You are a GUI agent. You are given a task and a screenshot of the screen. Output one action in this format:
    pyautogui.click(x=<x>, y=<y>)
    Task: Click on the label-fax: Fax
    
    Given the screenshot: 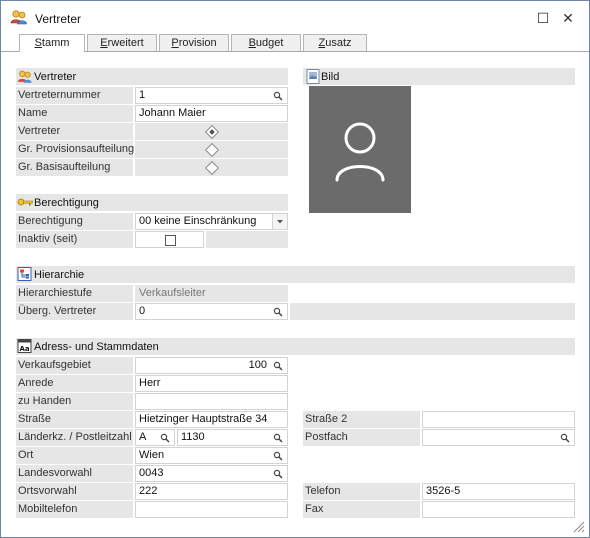 What is the action you would take?
    pyautogui.click(x=361, y=509)
    